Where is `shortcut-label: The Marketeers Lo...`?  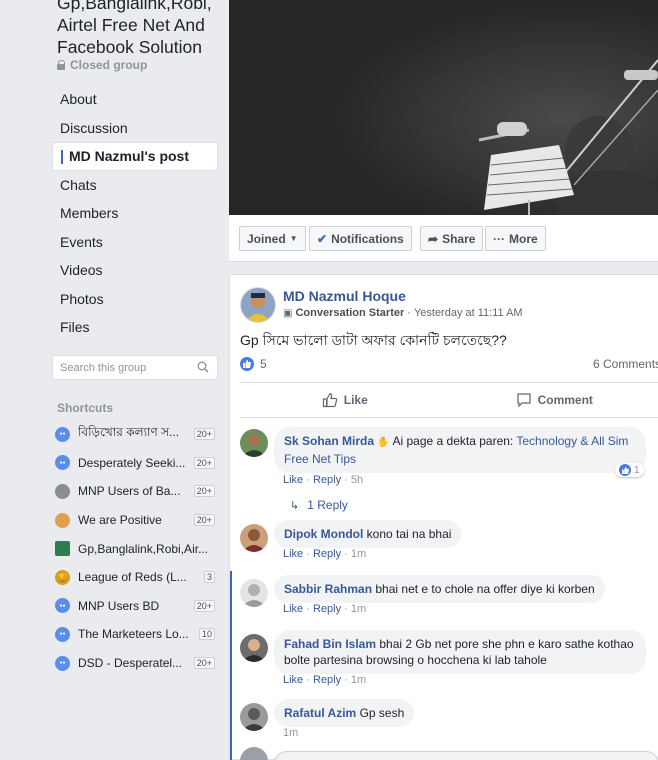
shortcut-label: The Marketeers Lo... is located at coordinates (133, 634).